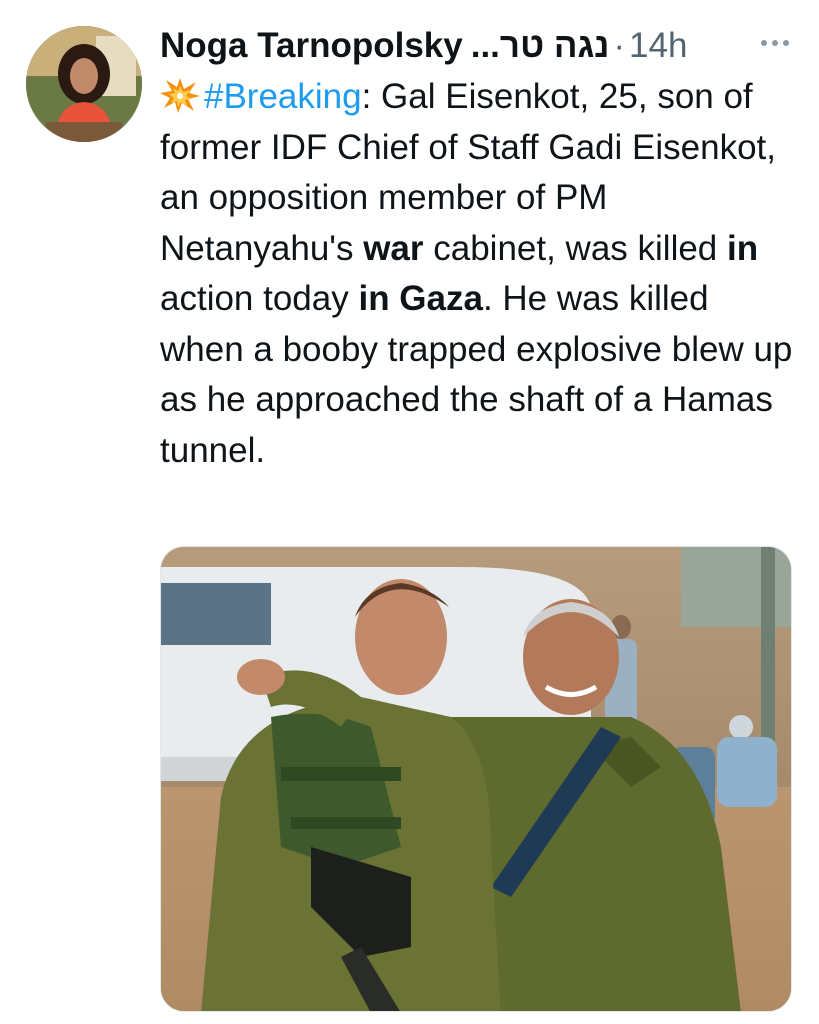 The width and height of the screenshot is (819, 1024). What do you see at coordinates (259, 298) in the screenshot?
I see `text-segment: action today` at bounding box center [259, 298].